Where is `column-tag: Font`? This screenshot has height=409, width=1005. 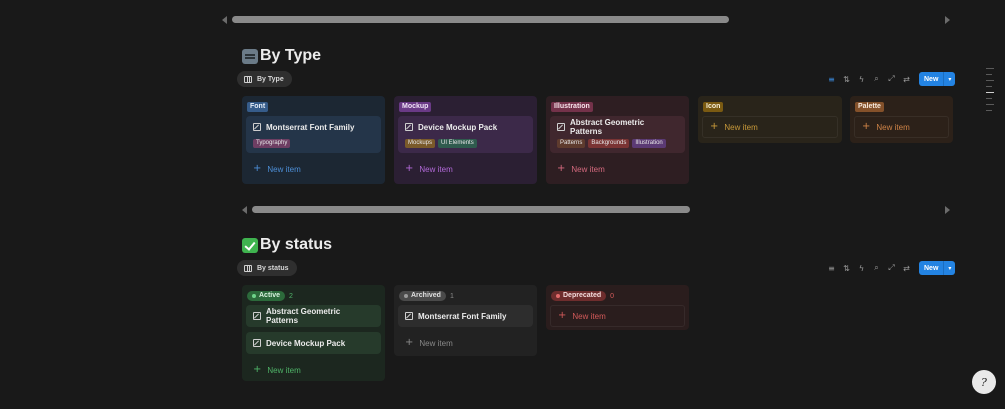
column-tag: Font is located at coordinates (258, 107).